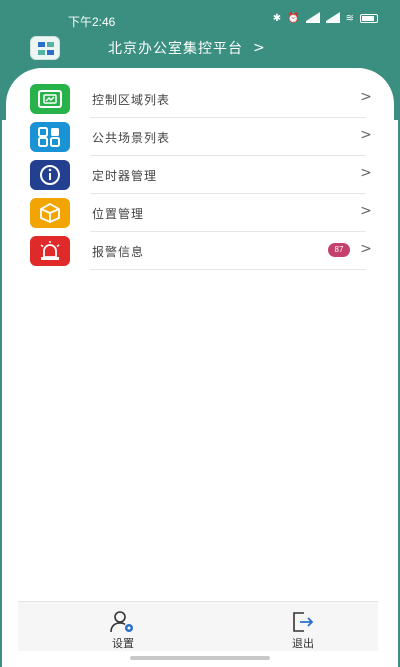  What do you see at coordinates (198, 626) in the screenshot?
I see `bottom-tab-bar: 设置 退出` at bounding box center [198, 626].